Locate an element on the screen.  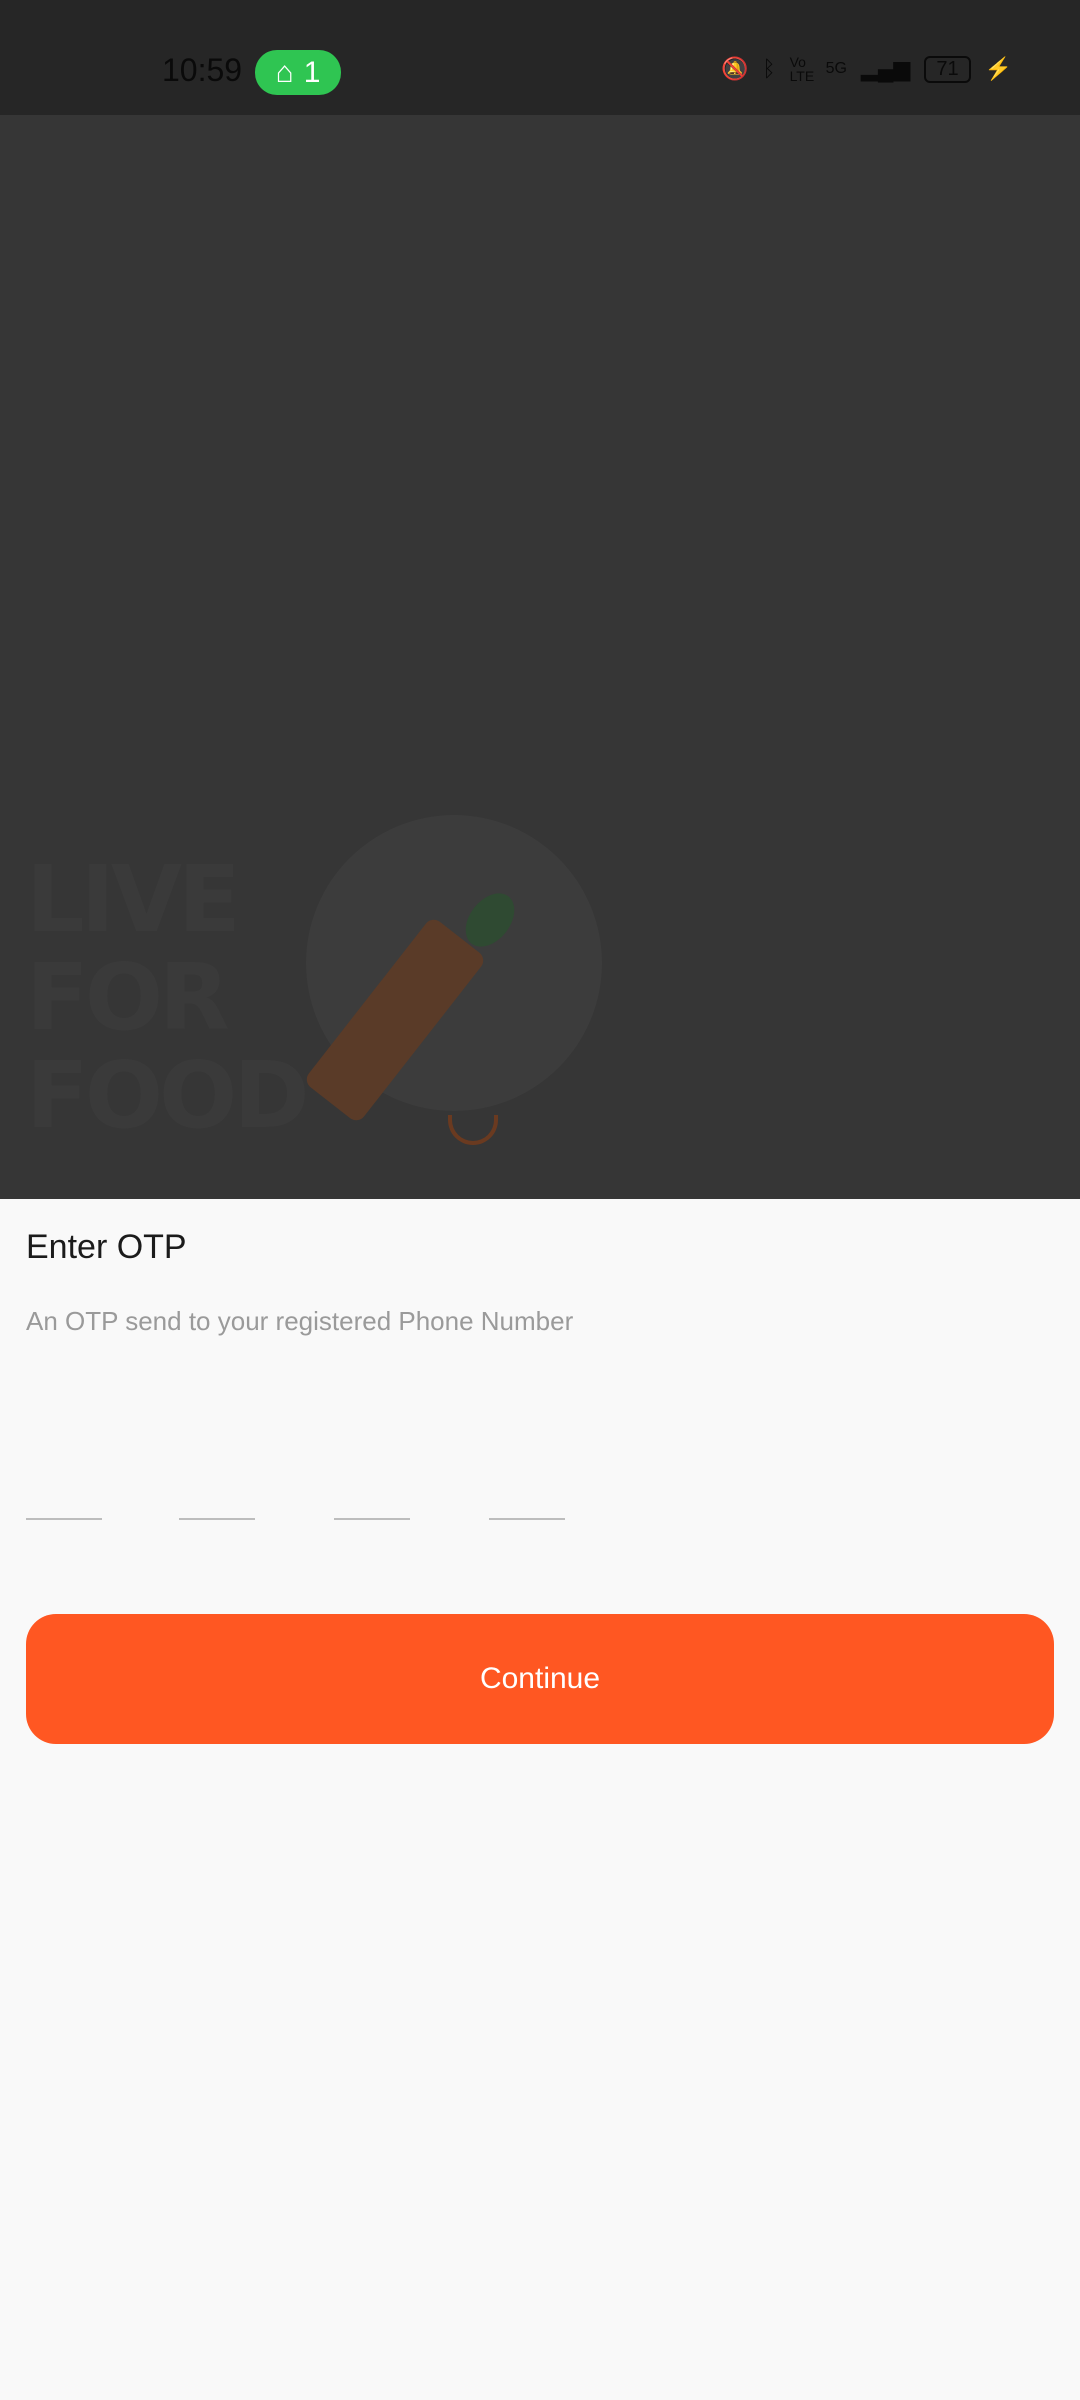
status-bar: 10:59 ⌂ 1 🔕 ᛒ Vo LTE 5G ▂▄▆ 71 ⚡ is located at coordinates (540, 57).